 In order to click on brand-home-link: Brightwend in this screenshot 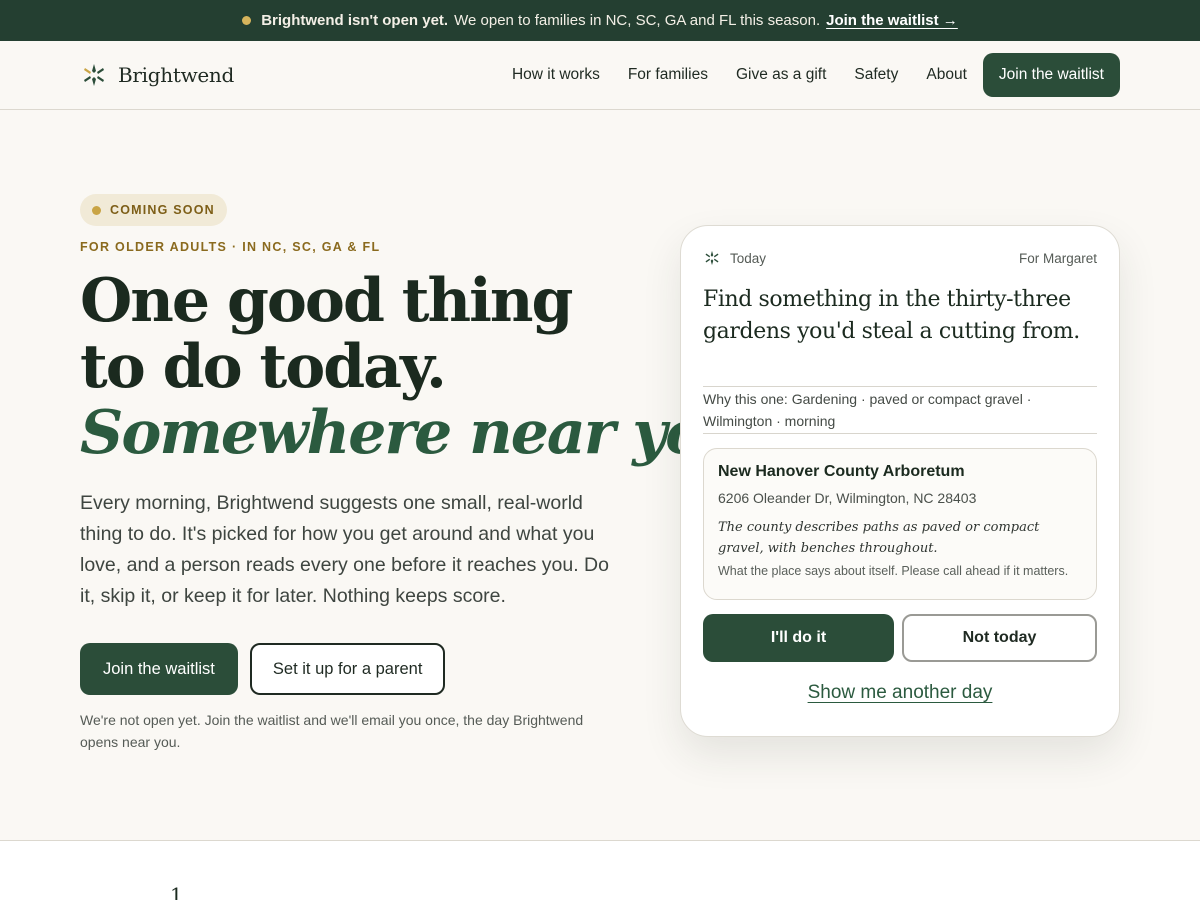, I will do `click(157, 75)`.